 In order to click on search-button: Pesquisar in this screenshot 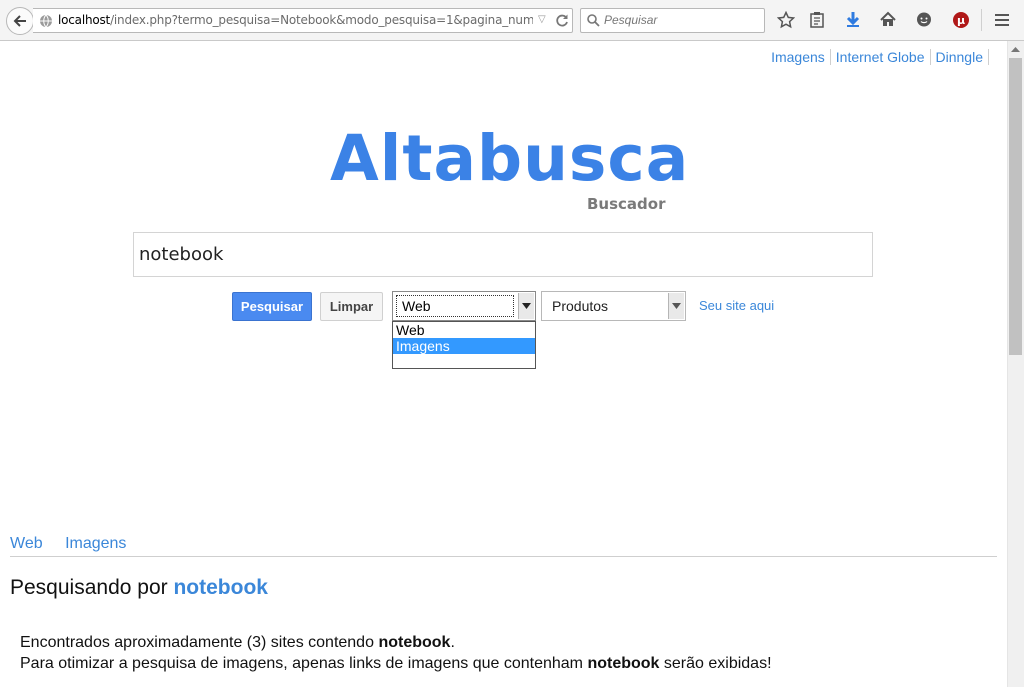, I will do `click(272, 306)`.